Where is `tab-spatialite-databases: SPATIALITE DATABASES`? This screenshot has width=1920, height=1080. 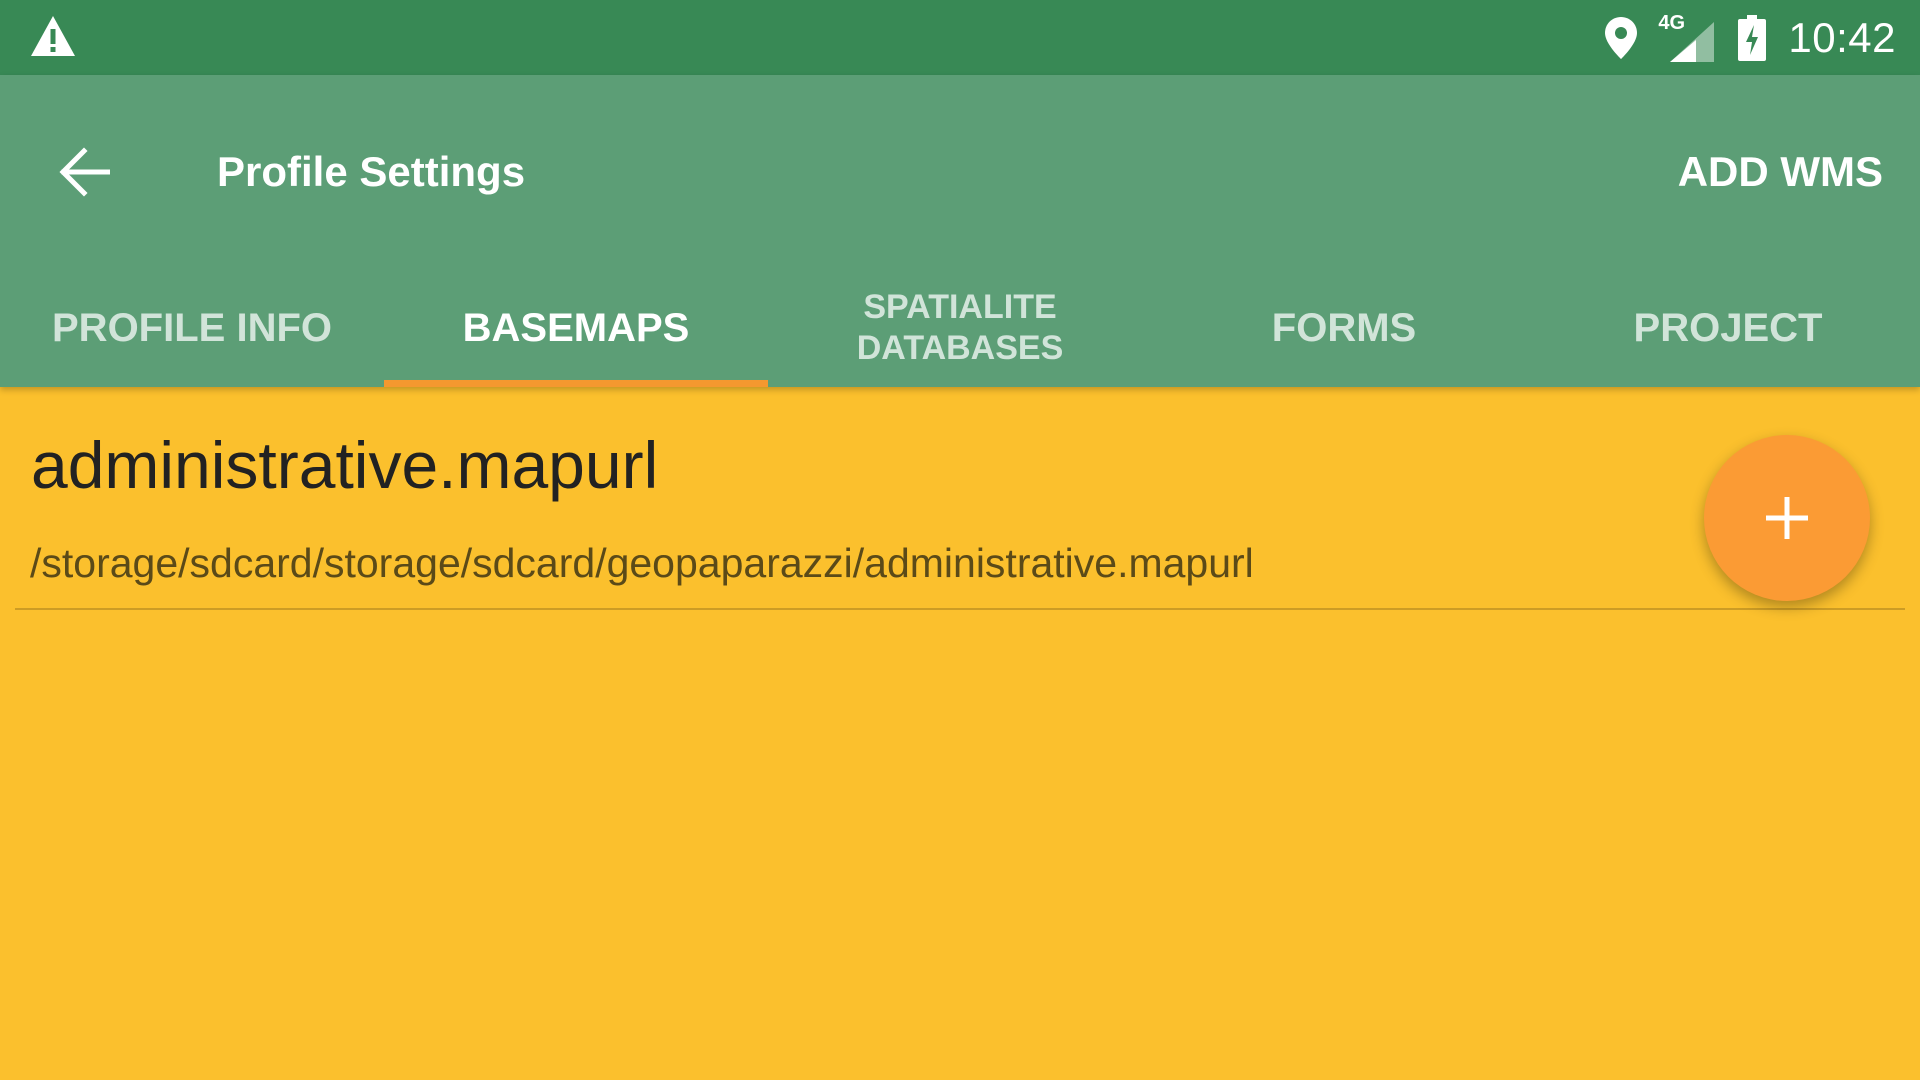
tab-spatialite-databases: SPATIALITE DATABASES is located at coordinates (960, 328).